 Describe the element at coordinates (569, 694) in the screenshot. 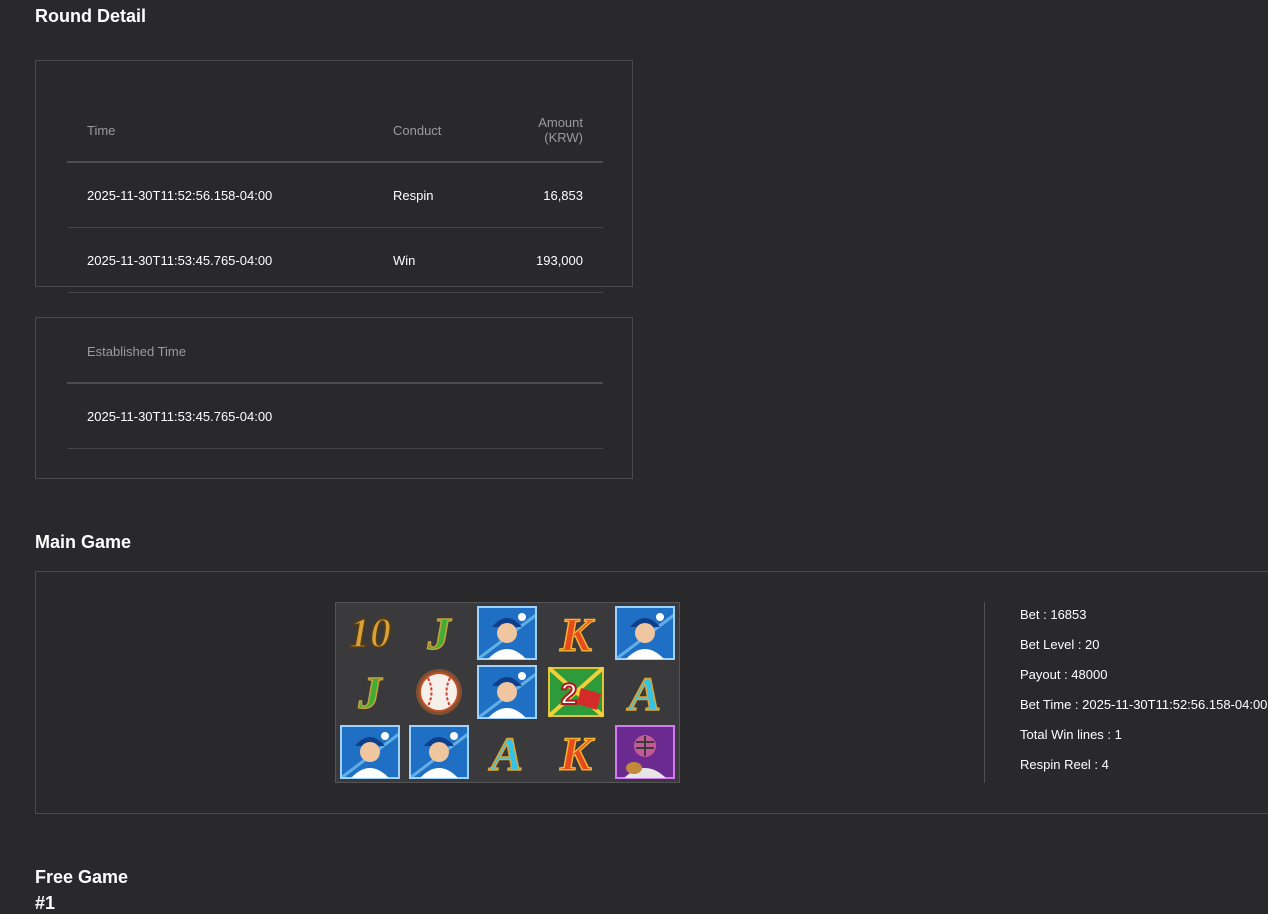

I see `multiplier-symbol-text: 2` at that location.